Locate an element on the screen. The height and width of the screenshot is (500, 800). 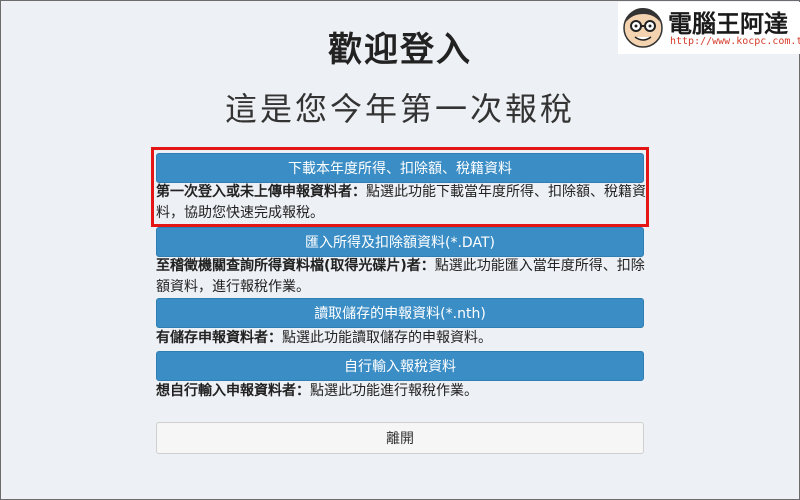
manual-input-description: 想自行輸入申報資料者：點選此功能進行報稅作業。 is located at coordinates (401, 391).